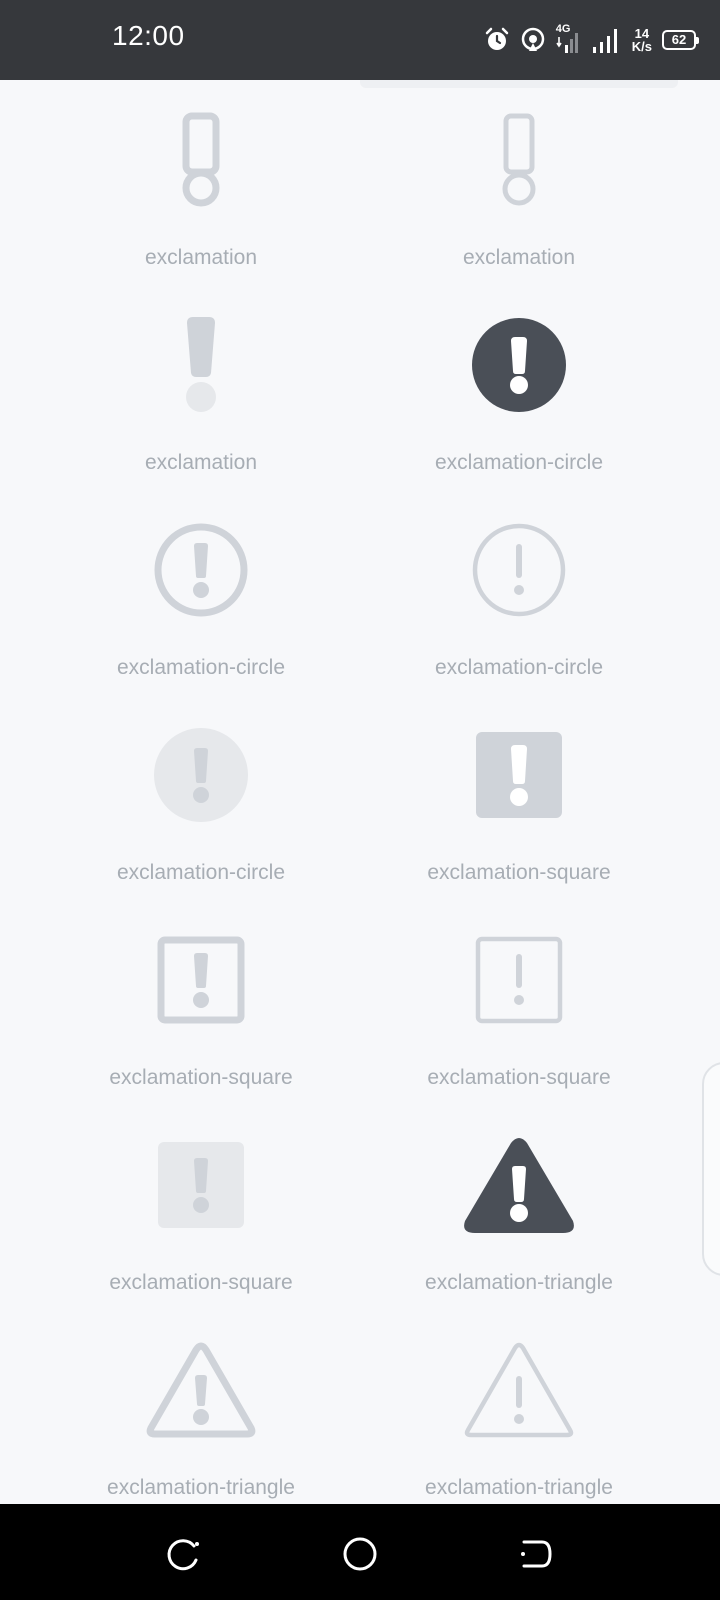  Describe the element at coordinates (360, 40) in the screenshot. I see `status-bar: 12:00 4G 14 K/s 62` at that location.